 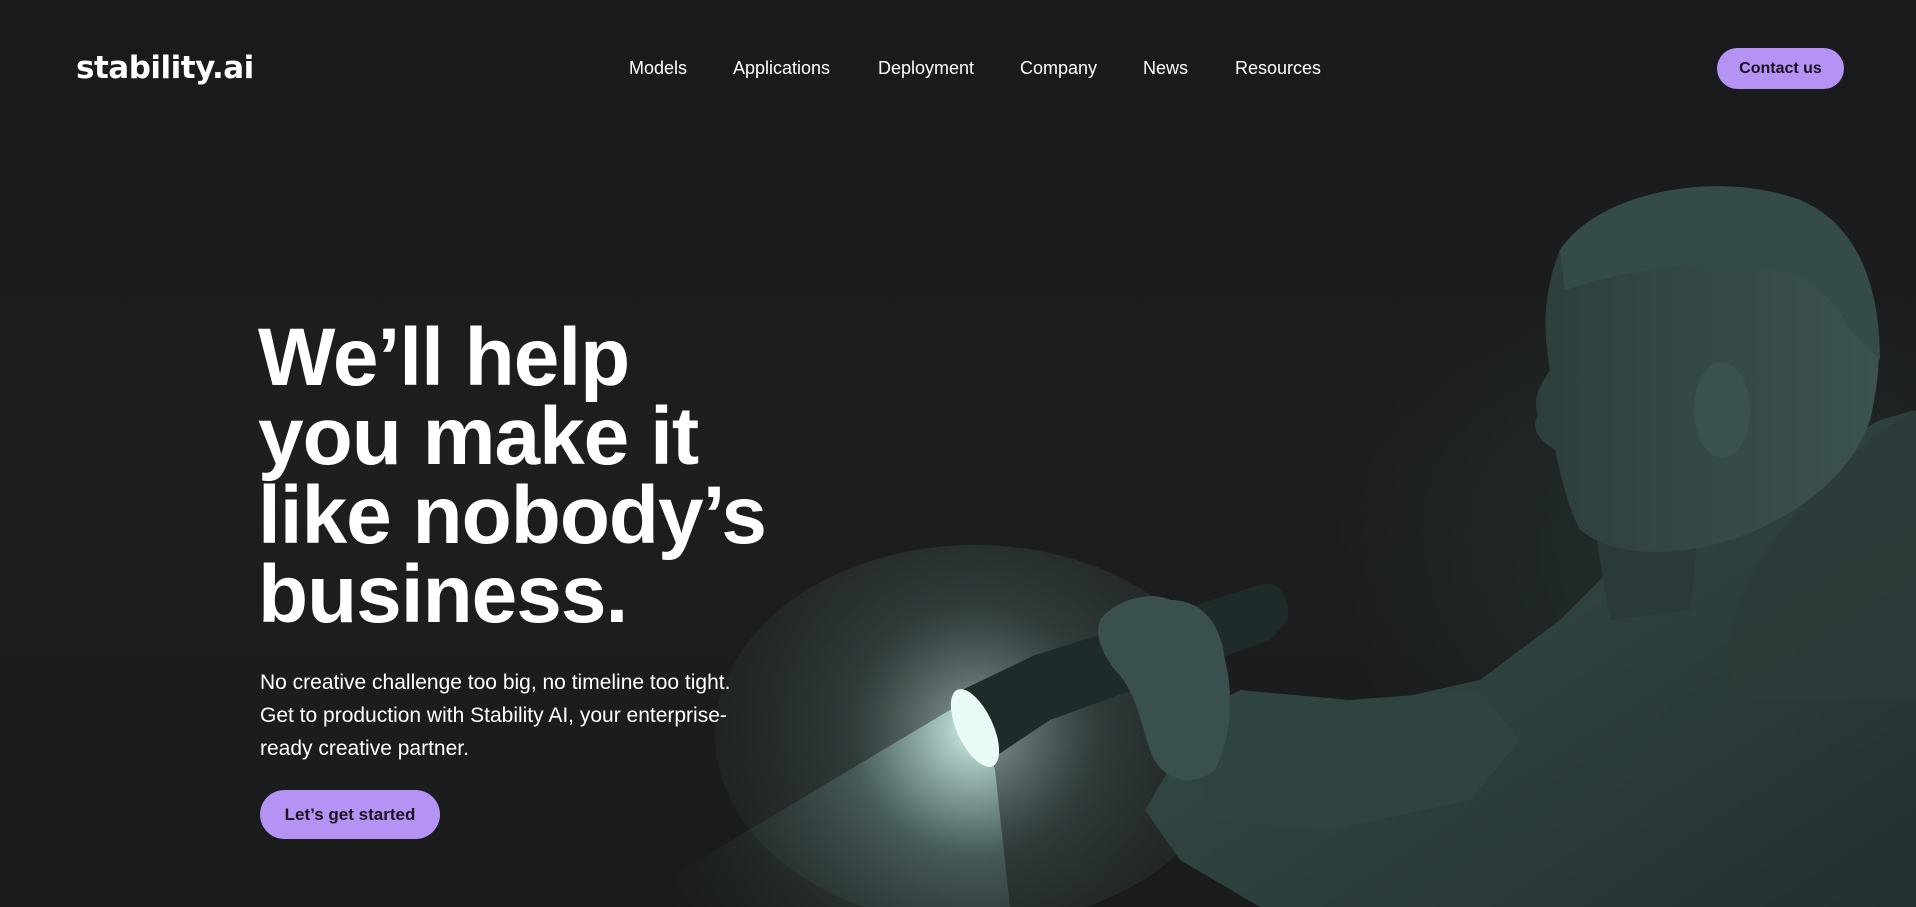 What do you see at coordinates (364, 748) in the screenshot?
I see `subtext-line: ready creative partner.` at bounding box center [364, 748].